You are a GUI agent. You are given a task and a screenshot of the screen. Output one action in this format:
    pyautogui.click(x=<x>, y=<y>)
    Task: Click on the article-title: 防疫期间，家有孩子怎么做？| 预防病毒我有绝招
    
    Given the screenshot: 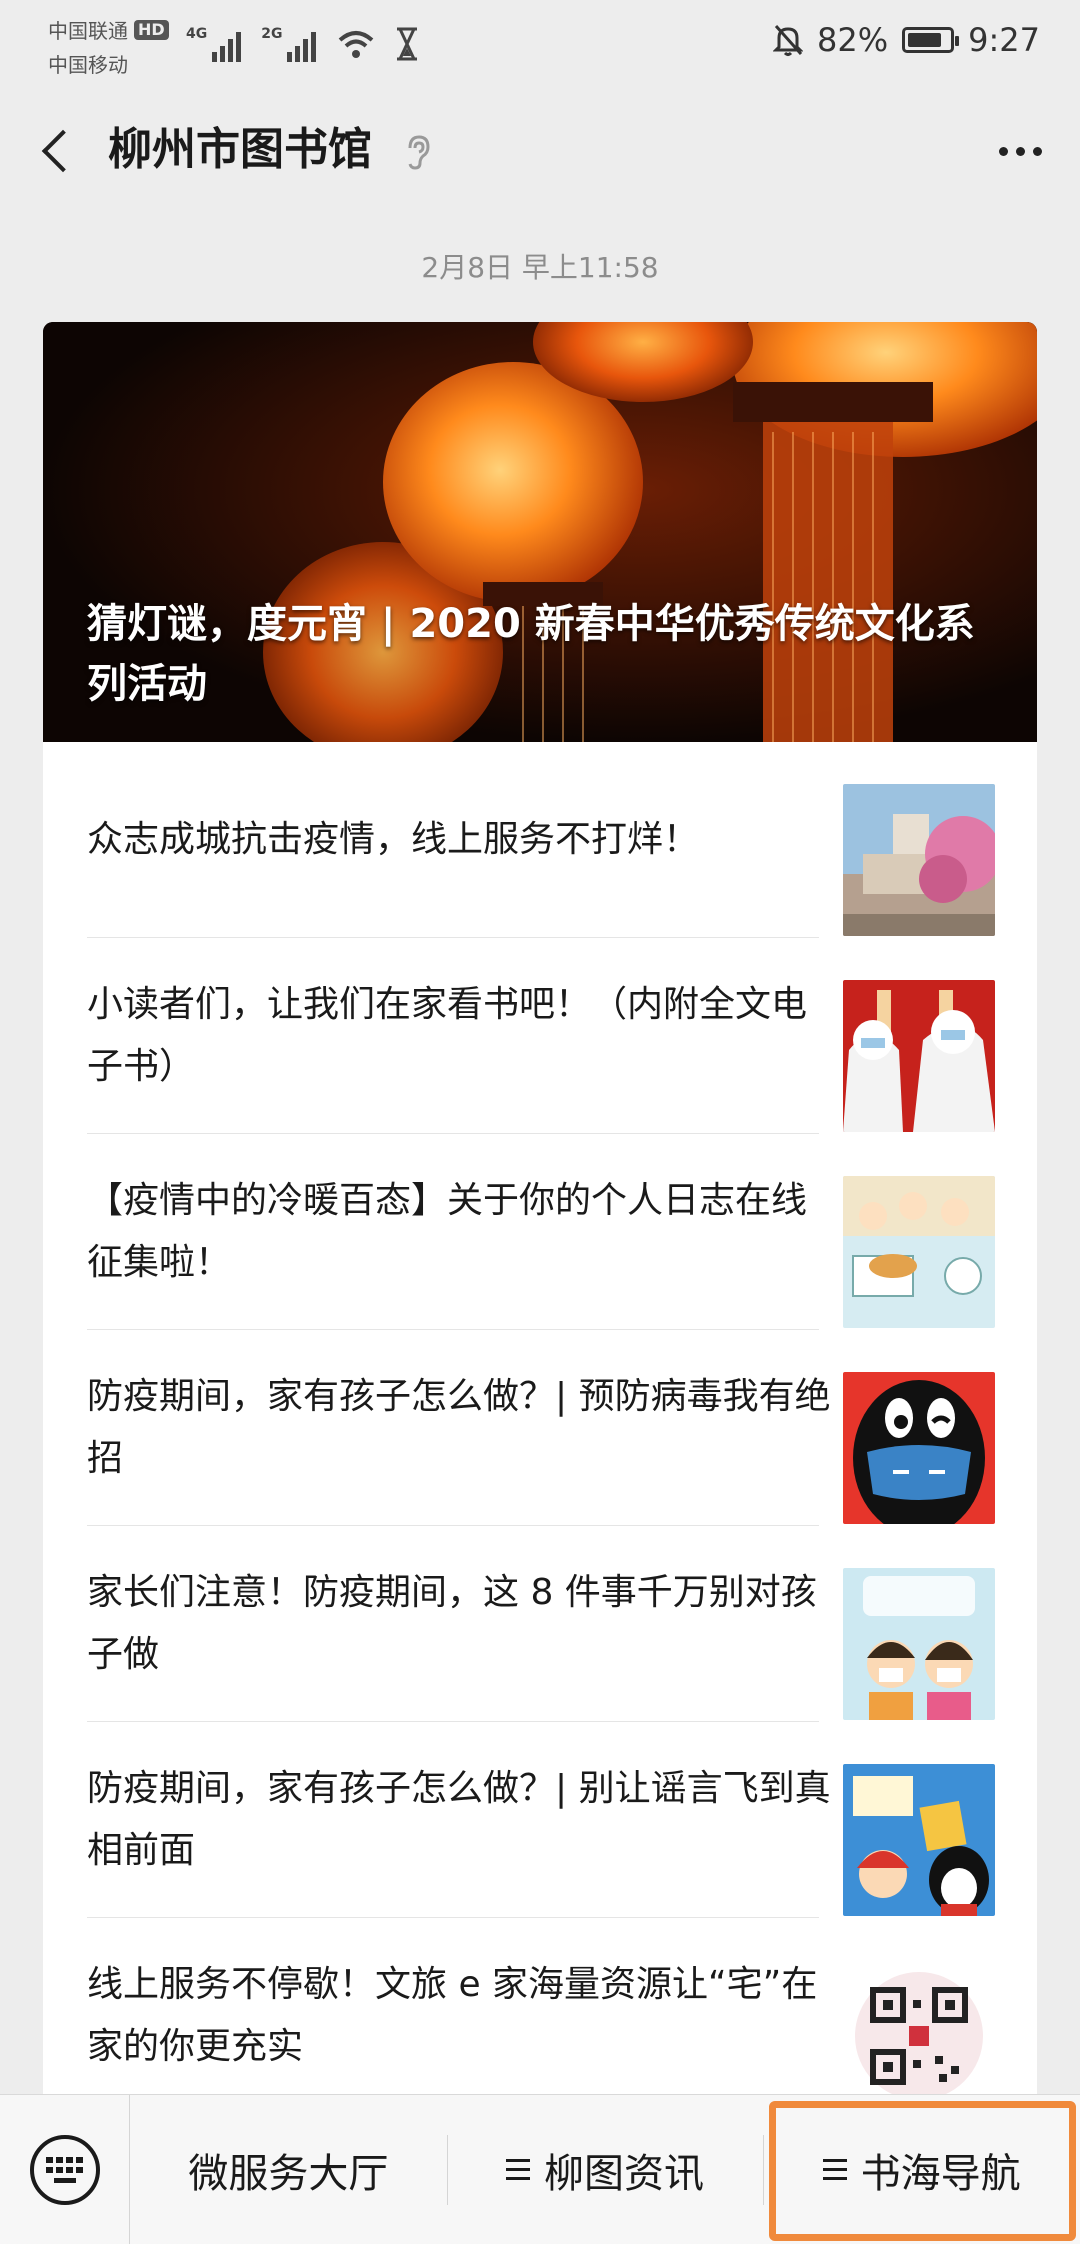 What is the action you would take?
    pyautogui.click(x=459, y=1427)
    